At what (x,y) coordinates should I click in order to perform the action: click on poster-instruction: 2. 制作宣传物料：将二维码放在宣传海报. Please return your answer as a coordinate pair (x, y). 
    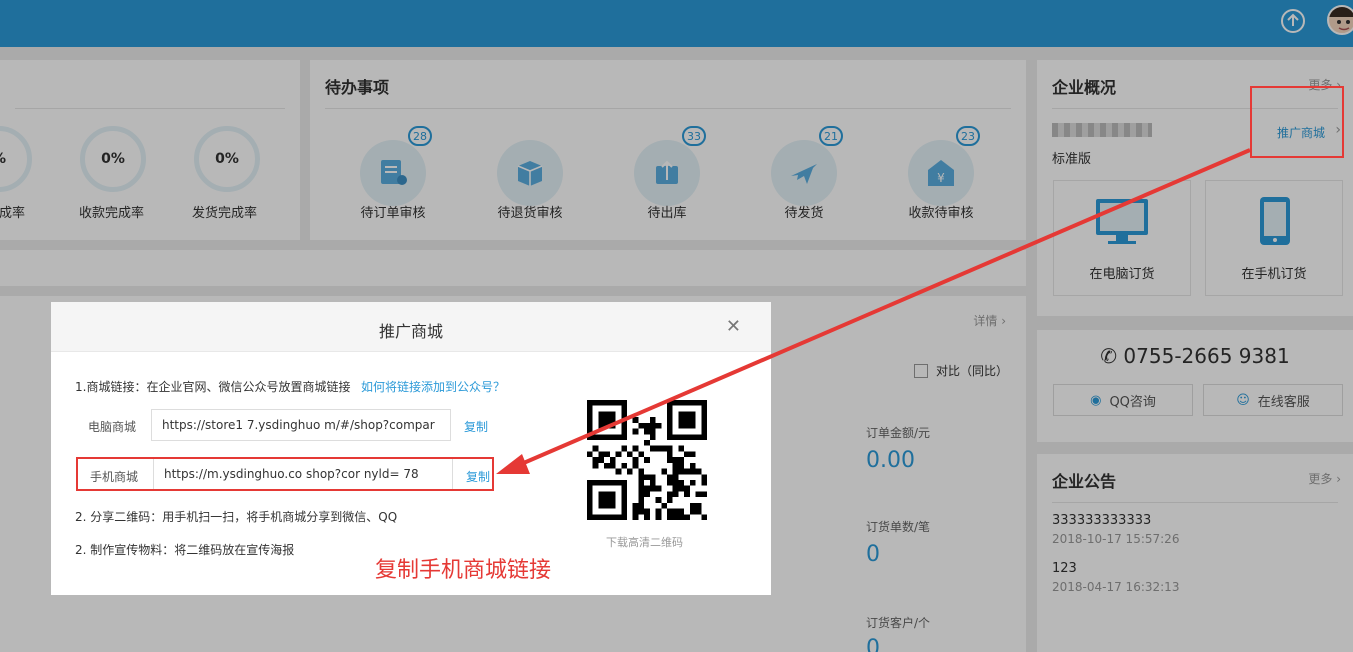
    Looking at the image, I should click on (185, 550).